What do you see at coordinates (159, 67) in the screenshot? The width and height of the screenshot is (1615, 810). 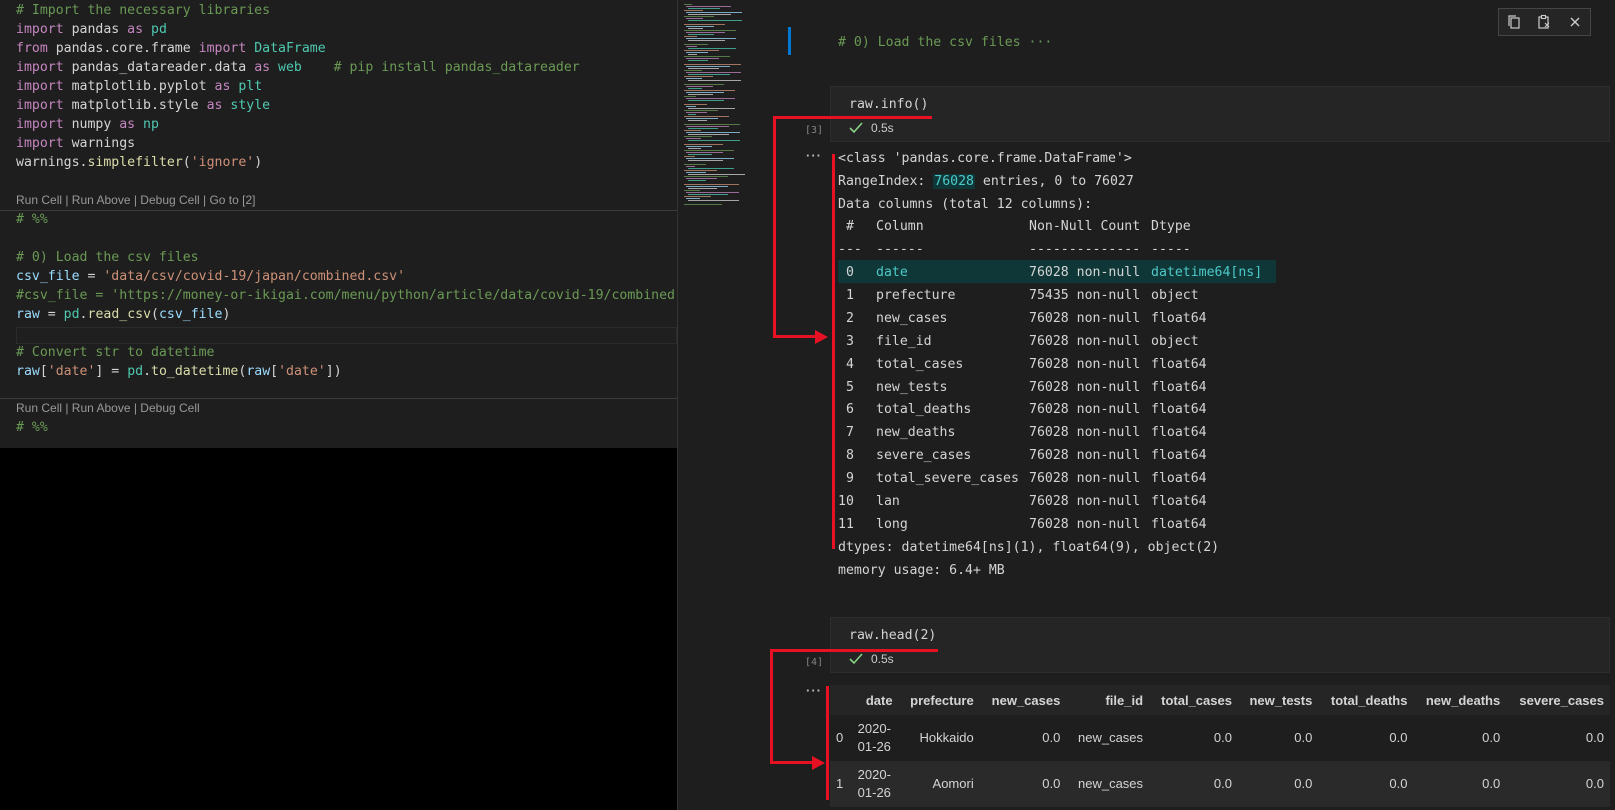 I see `code-token: pandas_datareader.data` at bounding box center [159, 67].